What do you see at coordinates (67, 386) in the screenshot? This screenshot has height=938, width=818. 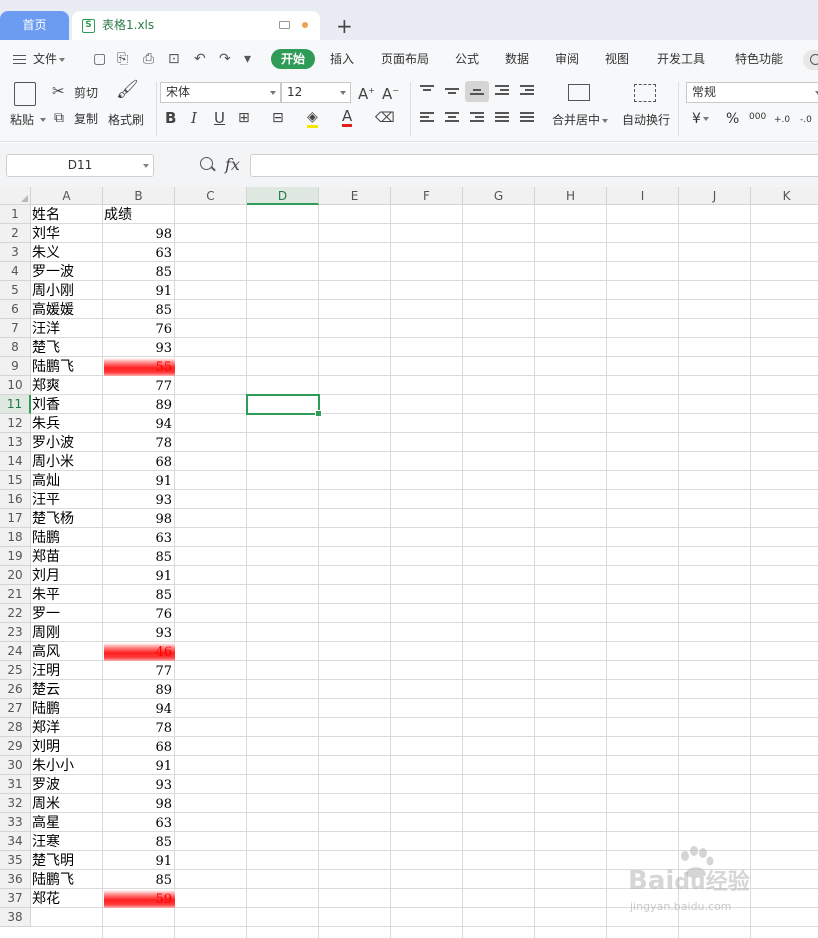 I see `cell-name: 郑爽` at bounding box center [67, 386].